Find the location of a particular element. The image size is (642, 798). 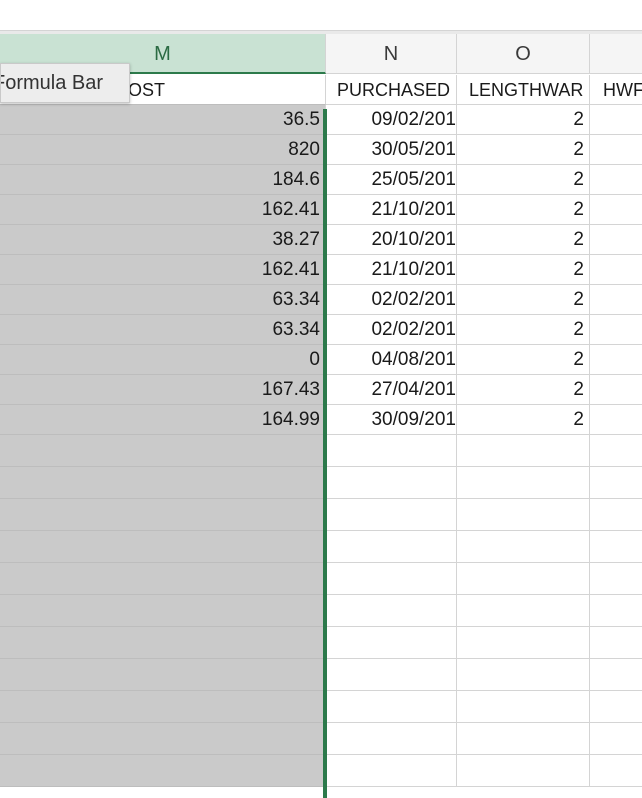

cell-n: 30/09/201 is located at coordinates (391, 420).